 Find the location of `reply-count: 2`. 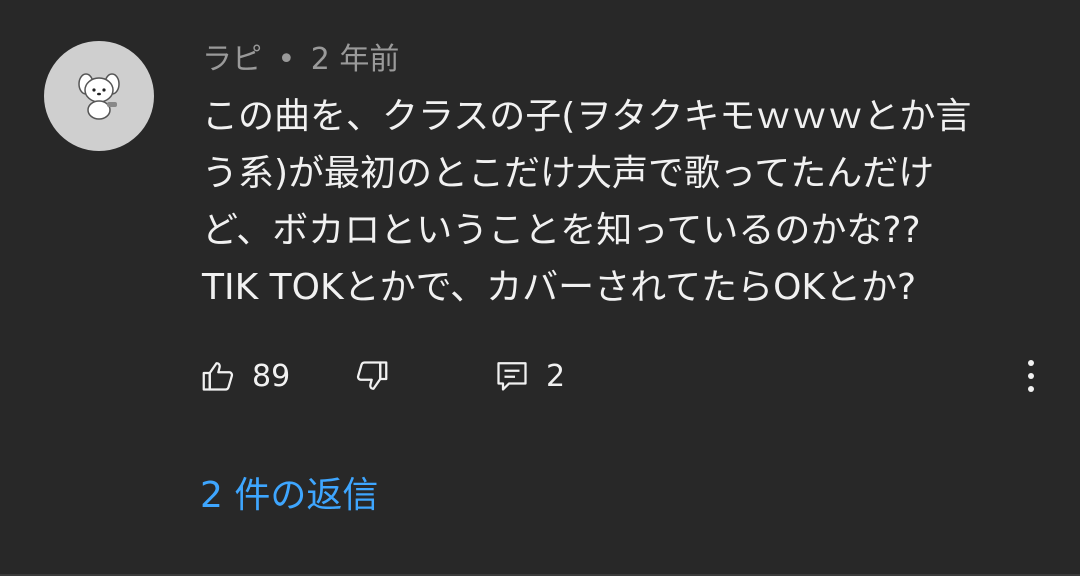

reply-count: 2 is located at coordinates (556, 376).